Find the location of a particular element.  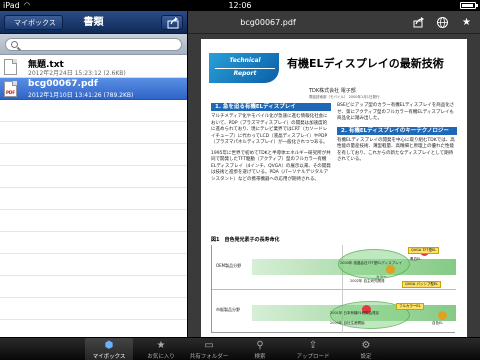

tab-label: お気に入り is located at coordinates (161, 357).